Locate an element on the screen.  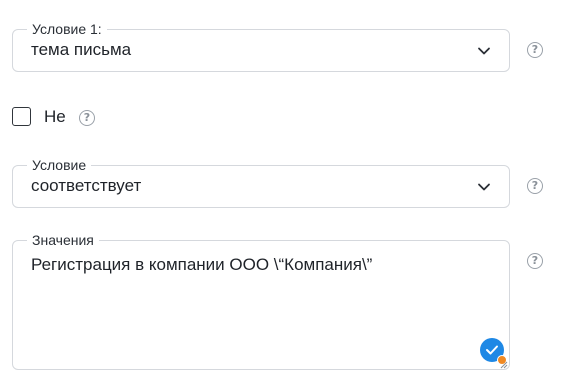
negation-checkbox is located at coordinates (21, 116).